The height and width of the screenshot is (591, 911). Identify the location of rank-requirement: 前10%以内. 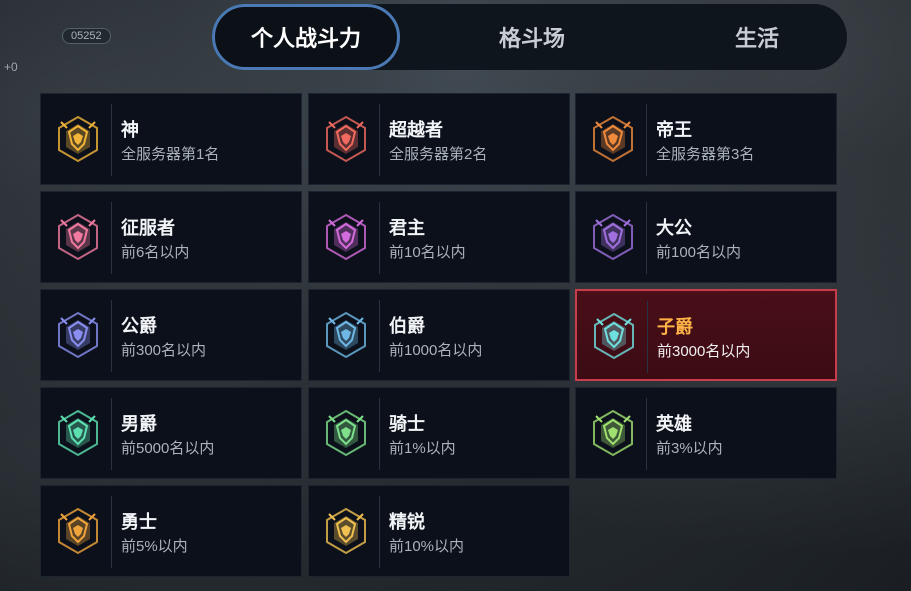
(427, 546).